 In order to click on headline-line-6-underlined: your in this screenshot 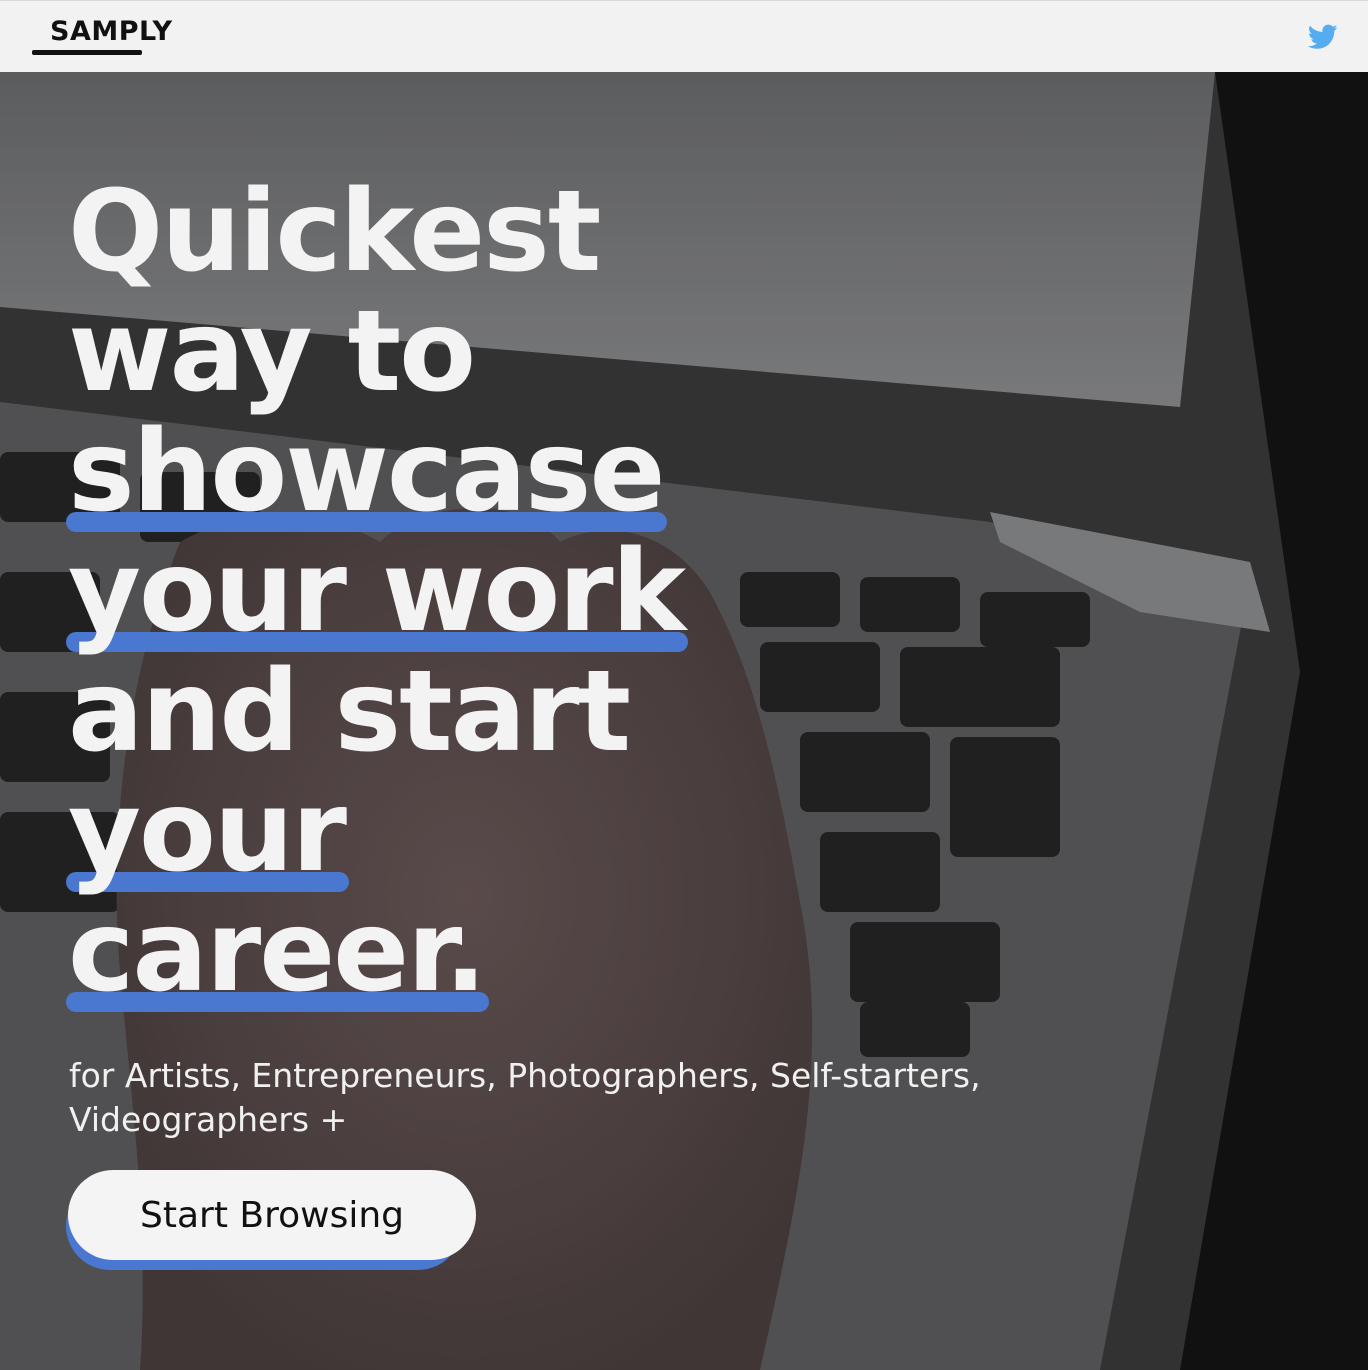, I will do `click(207, 832)`.